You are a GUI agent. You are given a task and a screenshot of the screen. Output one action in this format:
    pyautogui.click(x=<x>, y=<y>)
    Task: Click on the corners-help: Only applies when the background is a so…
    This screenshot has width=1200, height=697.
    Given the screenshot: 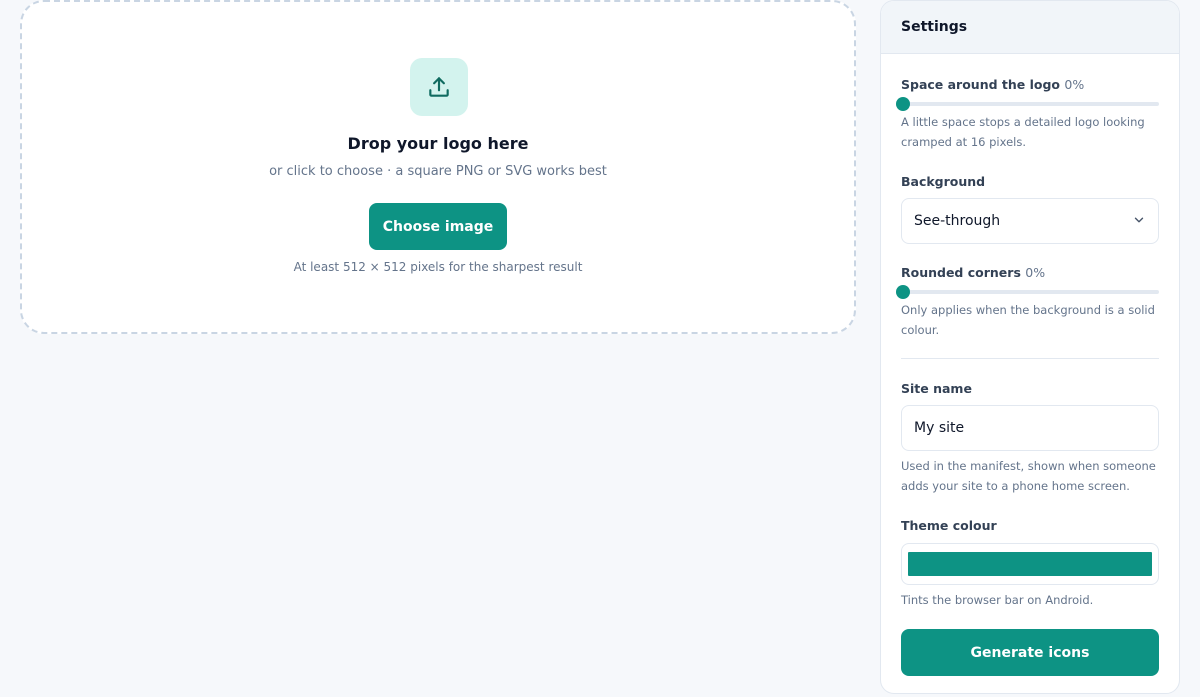 What is the action you would take?
    pyautogui.click(x=1028, y=320)
    